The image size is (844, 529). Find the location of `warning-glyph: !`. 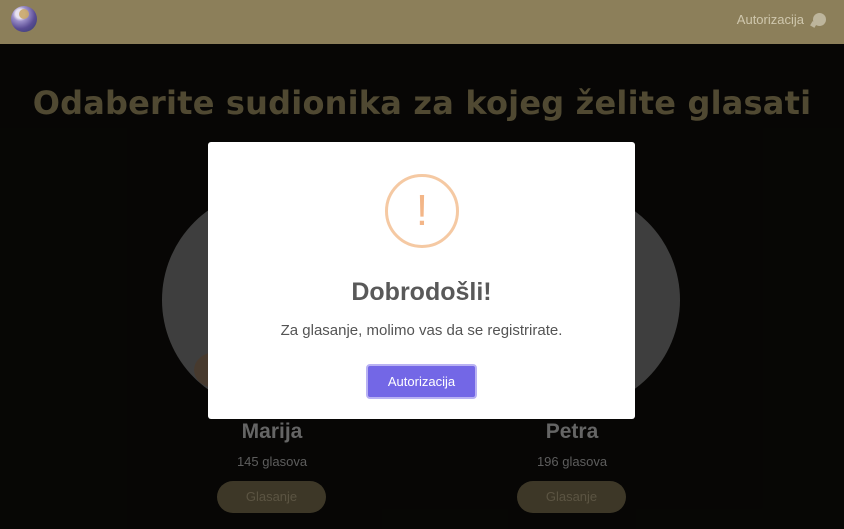

warning-glyph: ! is located at coordinates (422, 210).